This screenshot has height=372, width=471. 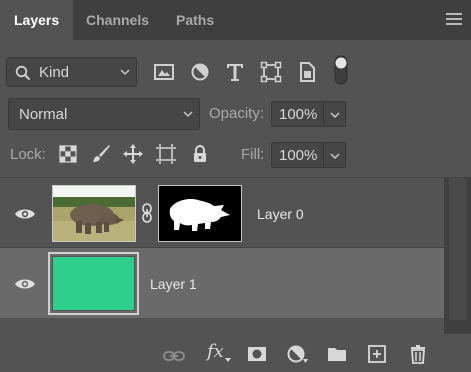 What do you see at coordinates (280, 214) in the screenshot?
I see `layer-name: Layer 0` at bounding box center [280, 214].